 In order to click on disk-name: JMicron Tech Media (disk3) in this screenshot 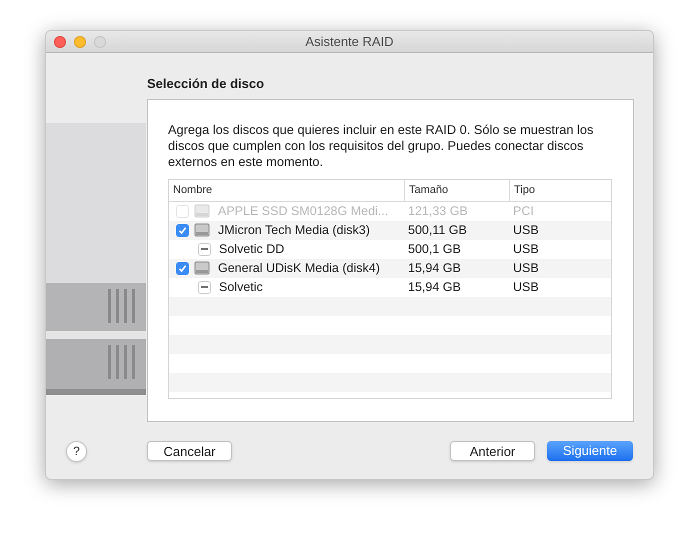, I will do `click(294, 230)`.